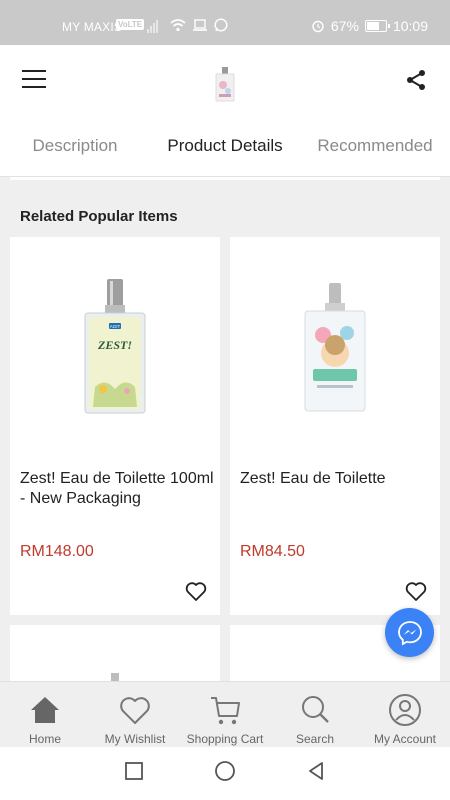 The width and height of the screenshot is (450, 800). I want to click on share-icon, so click(416, 80).